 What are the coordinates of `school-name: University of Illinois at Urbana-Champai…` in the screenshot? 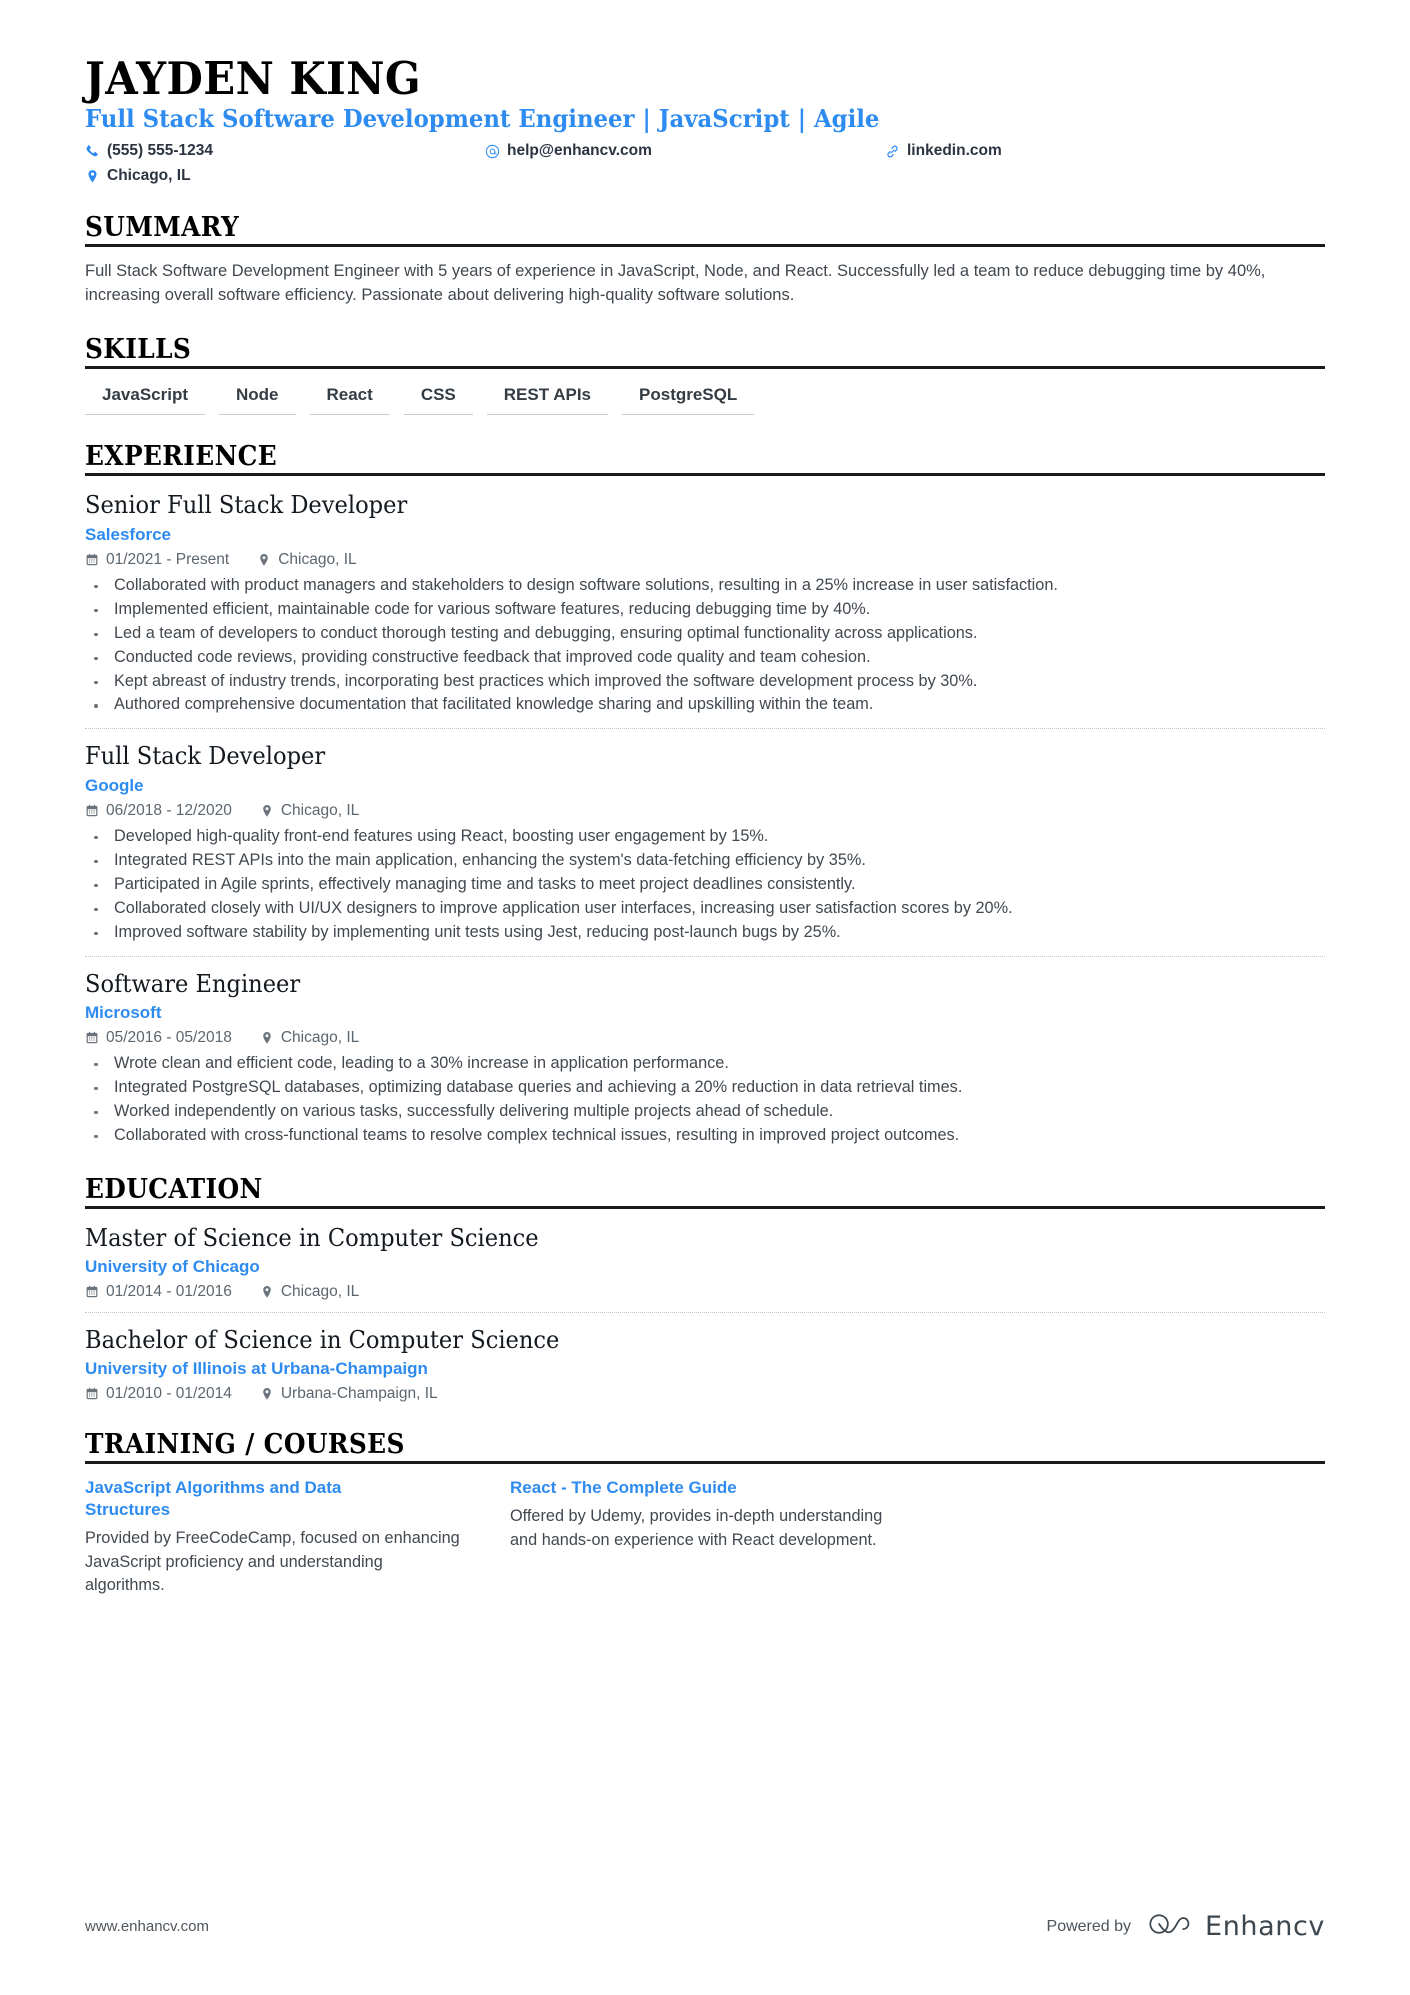 It's located at (256, 1369).